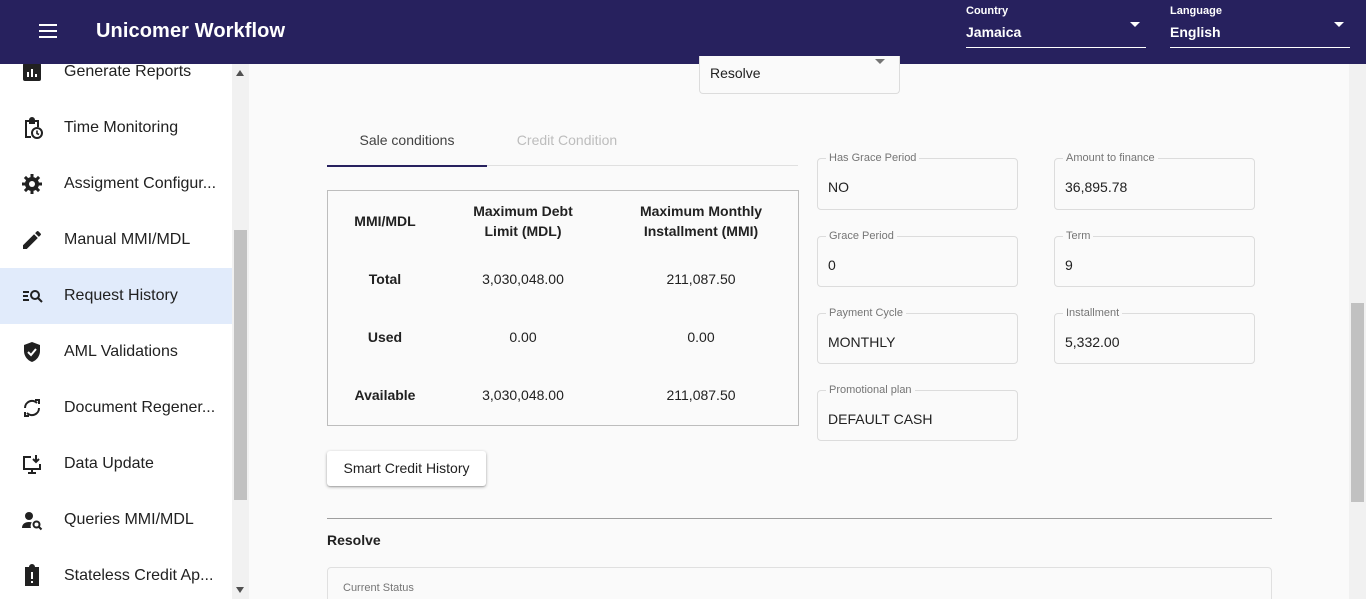 The image size is (1366, 599). I want to click on conditions-tabs: Sale conditions Credit Condition, so click(562, 143).